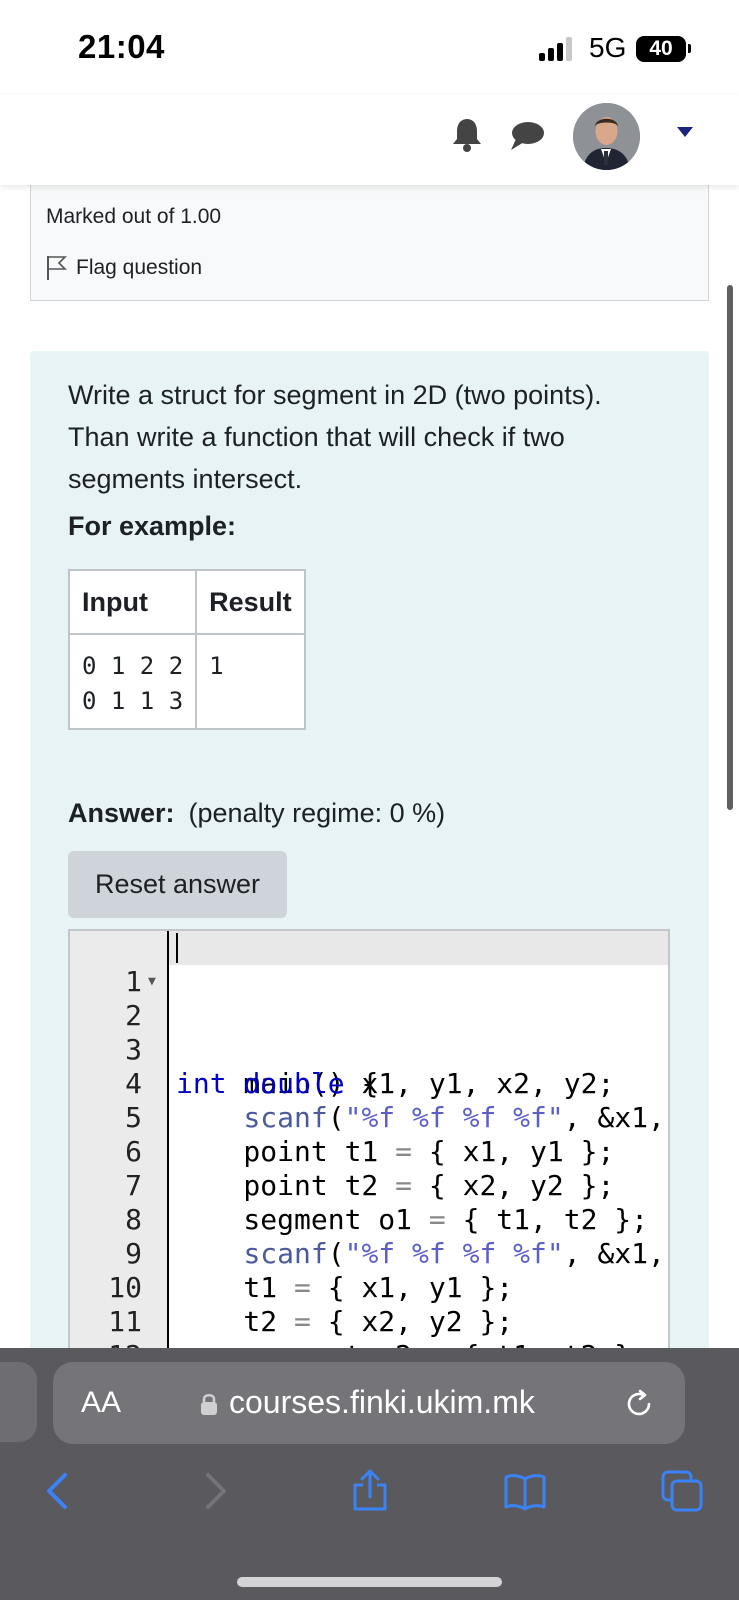  I want to click on code-line: 12 printf("%d\n", intersect(, so click(369, 1336).